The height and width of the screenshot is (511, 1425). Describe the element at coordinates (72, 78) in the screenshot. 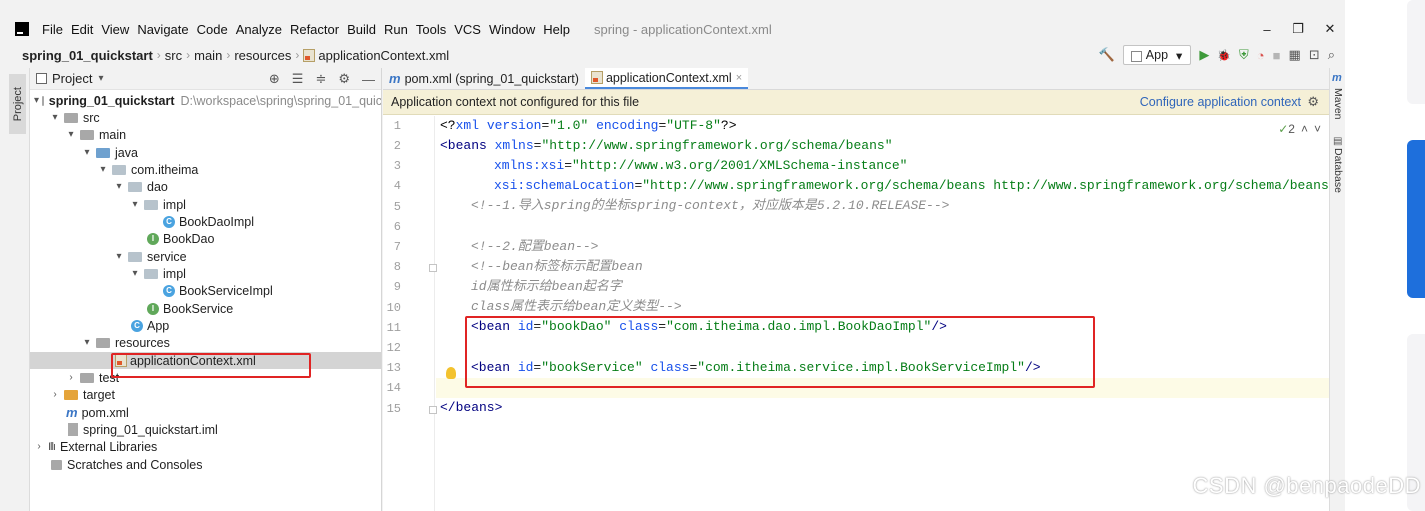

I see `project-panel-title: Project` at that location.